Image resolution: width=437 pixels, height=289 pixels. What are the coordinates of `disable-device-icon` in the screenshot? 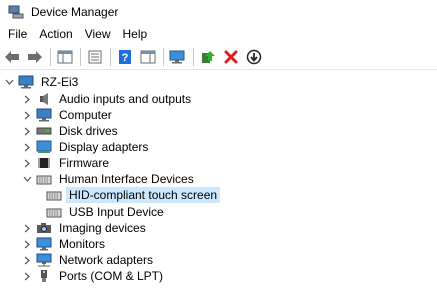 It's located at (254, 56).